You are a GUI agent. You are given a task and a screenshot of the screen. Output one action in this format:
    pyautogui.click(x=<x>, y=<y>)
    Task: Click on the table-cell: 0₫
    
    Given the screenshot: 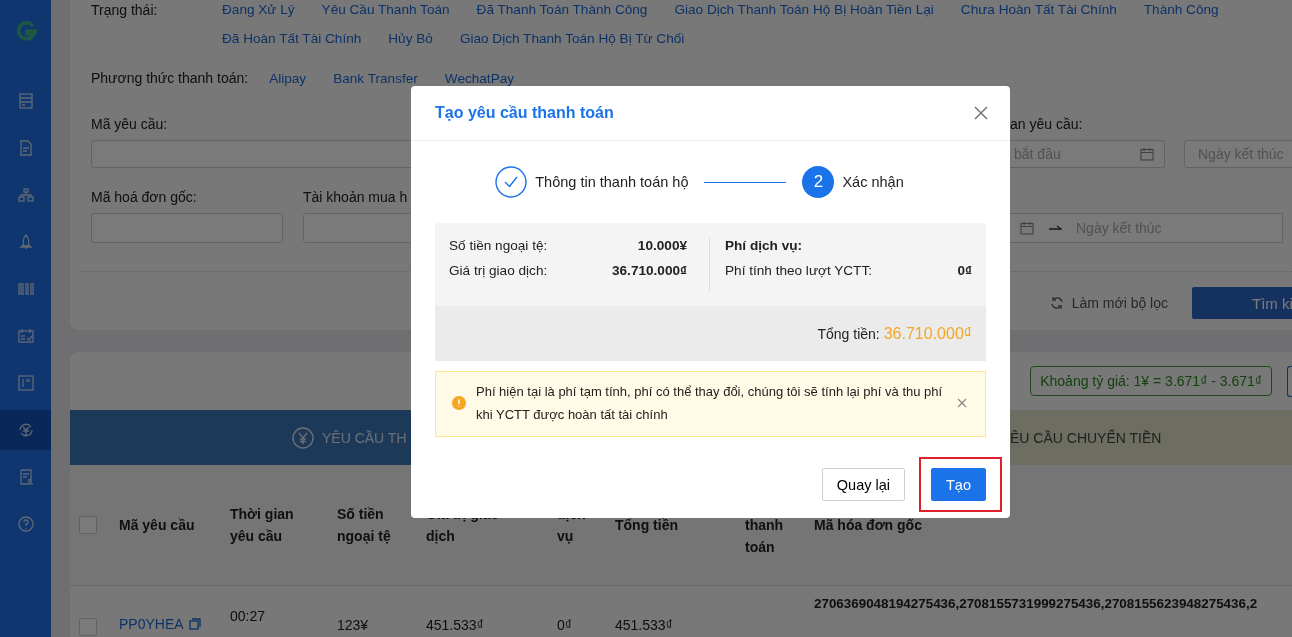 What is the action you would take?
    pyautogui.click(x=564, y=625)
    